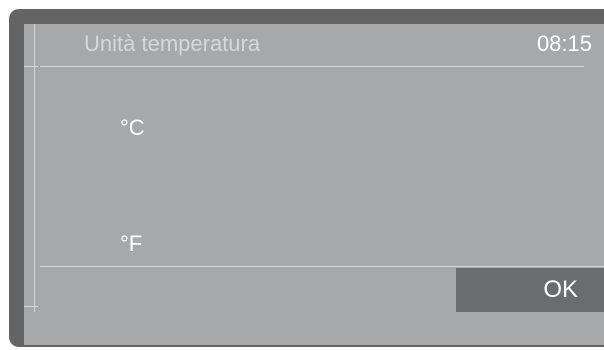  Describe the element at coordinates (530, 290) in the screenshot. I see `ok-button: OK` at that location.